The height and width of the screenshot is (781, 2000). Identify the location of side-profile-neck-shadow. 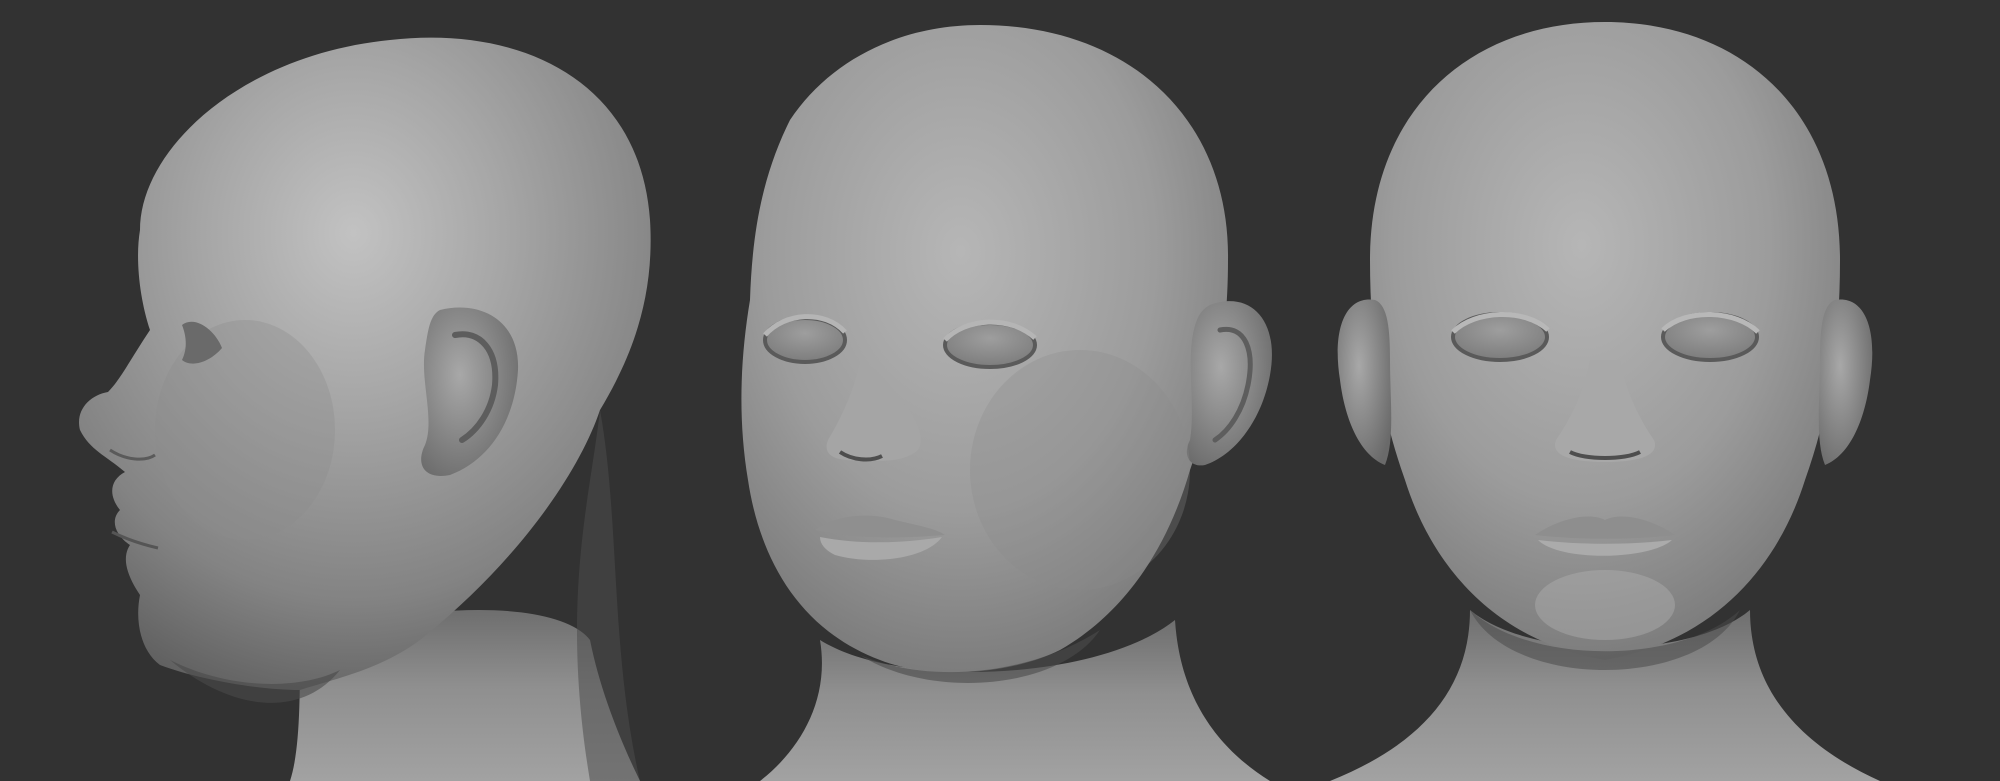
(608, 595).